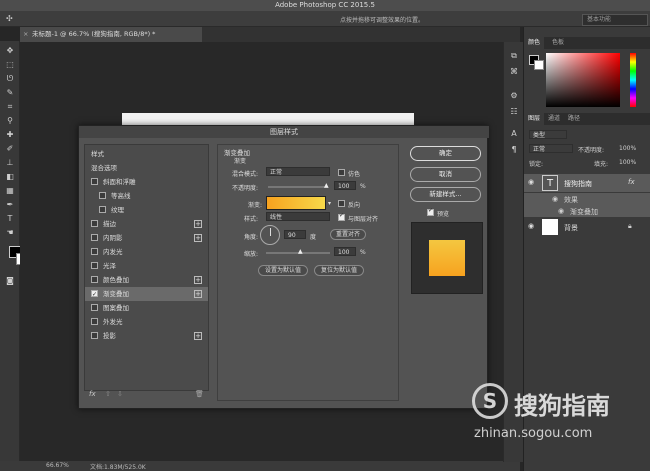 Image resolution: width=650 pixels, height=471 pixels. Describe the element at coordinates (94, 295) in the screenshot. I see `checkbox-checked` at that location.